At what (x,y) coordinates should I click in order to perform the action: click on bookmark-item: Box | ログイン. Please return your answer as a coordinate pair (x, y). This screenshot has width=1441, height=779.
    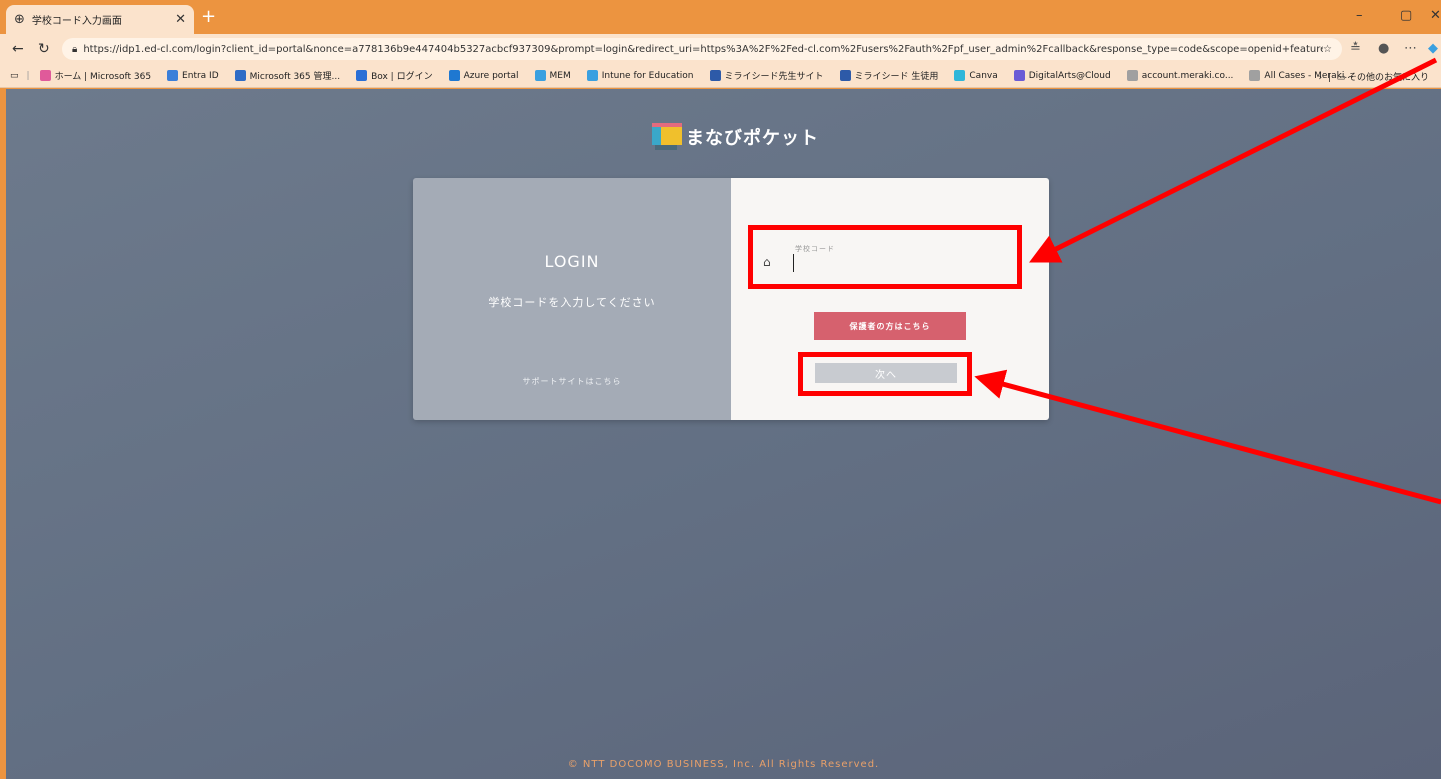
    Looking at the image, I should click on (394, 75).